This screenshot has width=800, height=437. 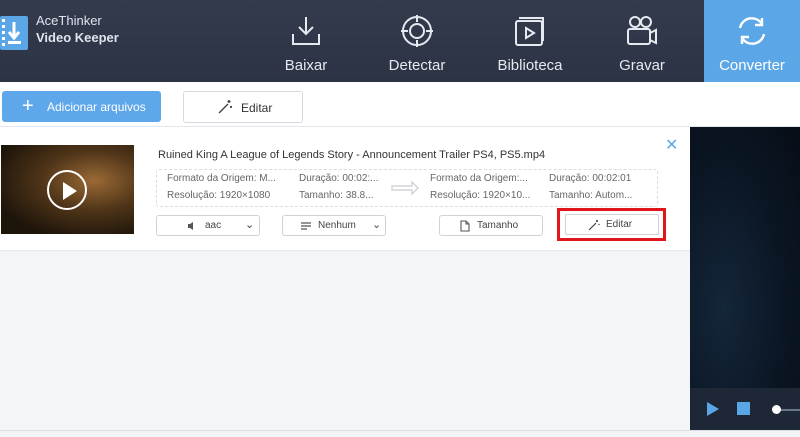 I want to click on audio-value: aac, so click(x=213, y=225).